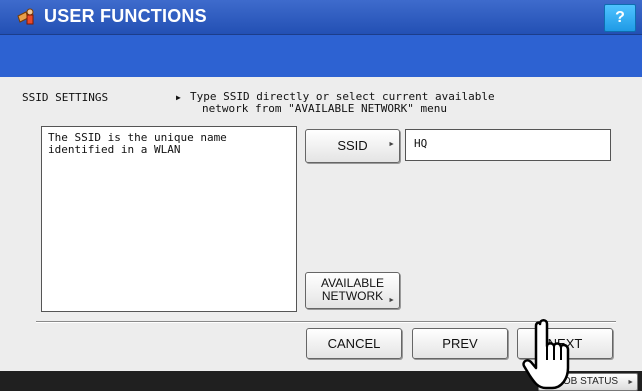 The width and height of the screenshot is (642, 391). Describe the element at coordinates (25, 16) in the screenshot. I see `user-functions-icon` at that location.